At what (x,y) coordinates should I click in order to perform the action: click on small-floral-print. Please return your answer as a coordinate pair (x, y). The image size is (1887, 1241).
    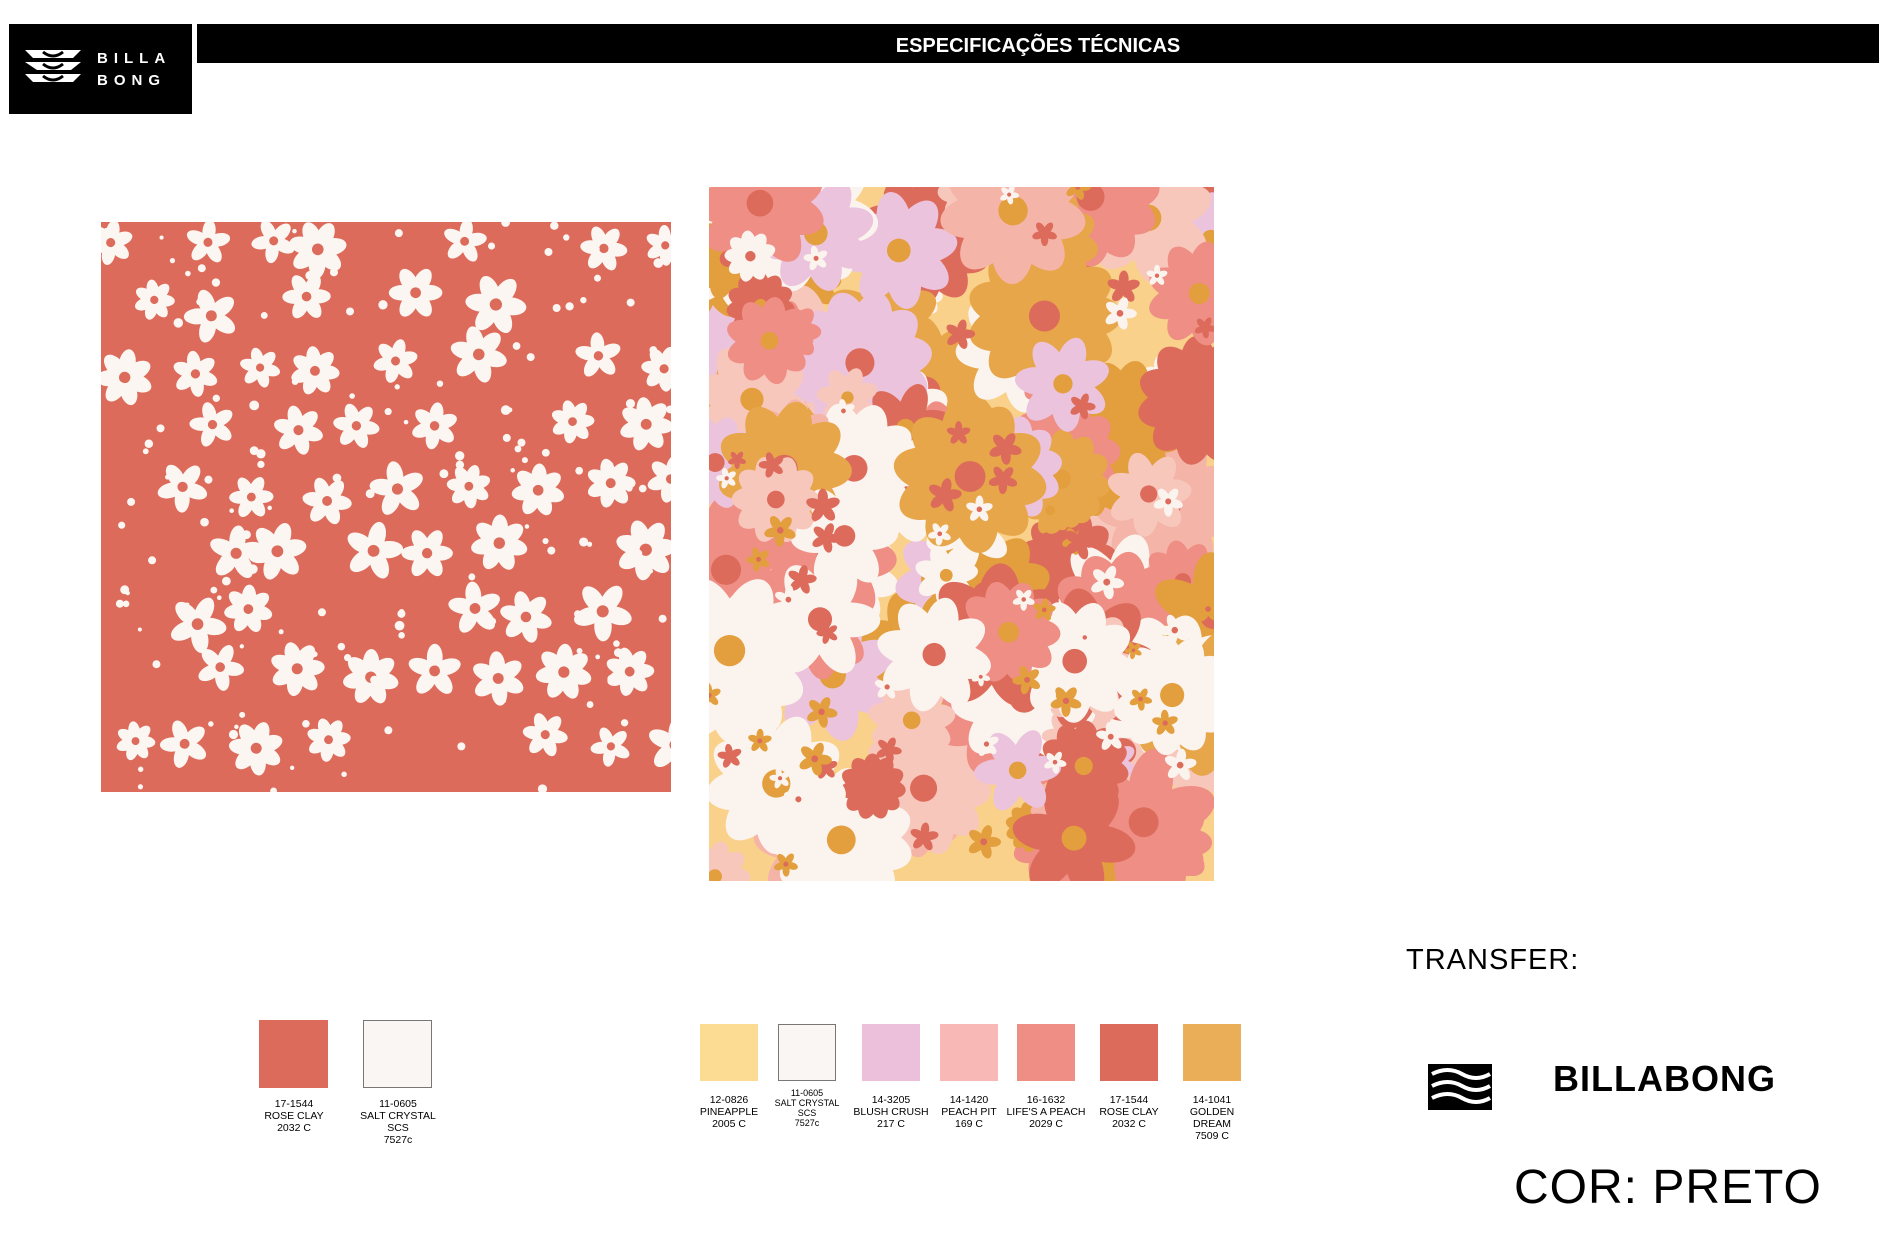
    Looking at the image, I should click on (386, 507).